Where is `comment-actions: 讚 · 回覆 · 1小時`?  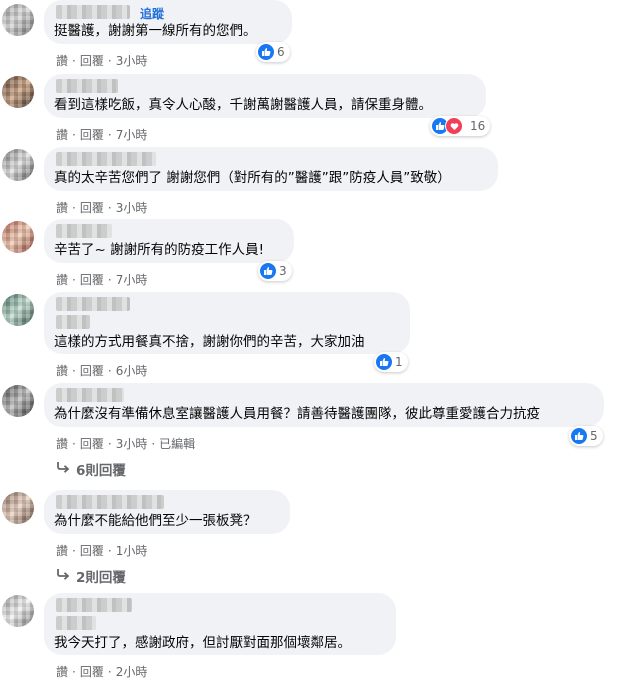 comment-actions: 讚 · 回覆 · 1小時 is located at coordinates (102, 551).